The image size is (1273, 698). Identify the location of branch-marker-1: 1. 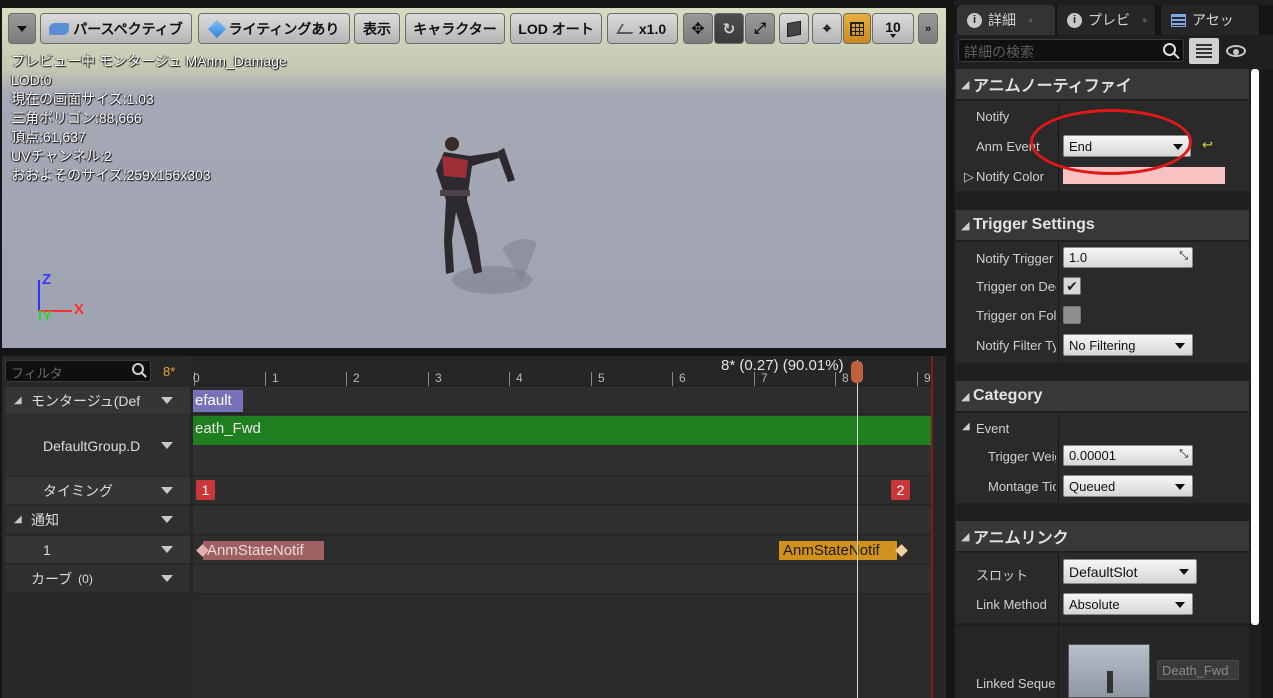
(205, 490).